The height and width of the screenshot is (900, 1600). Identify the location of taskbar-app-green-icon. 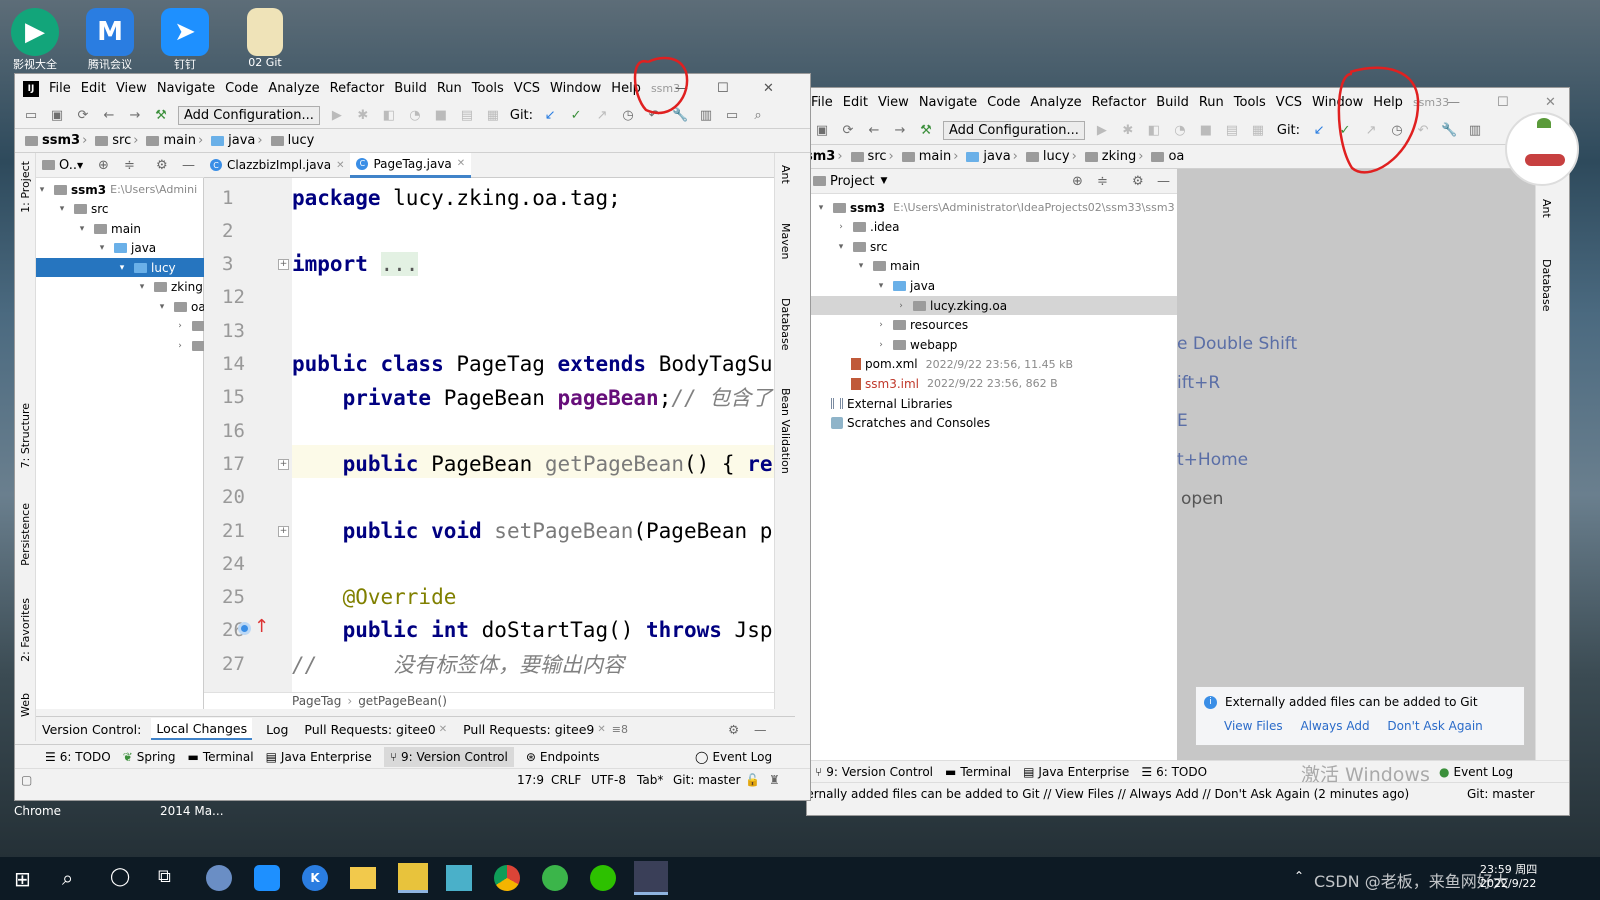
(555, 878).